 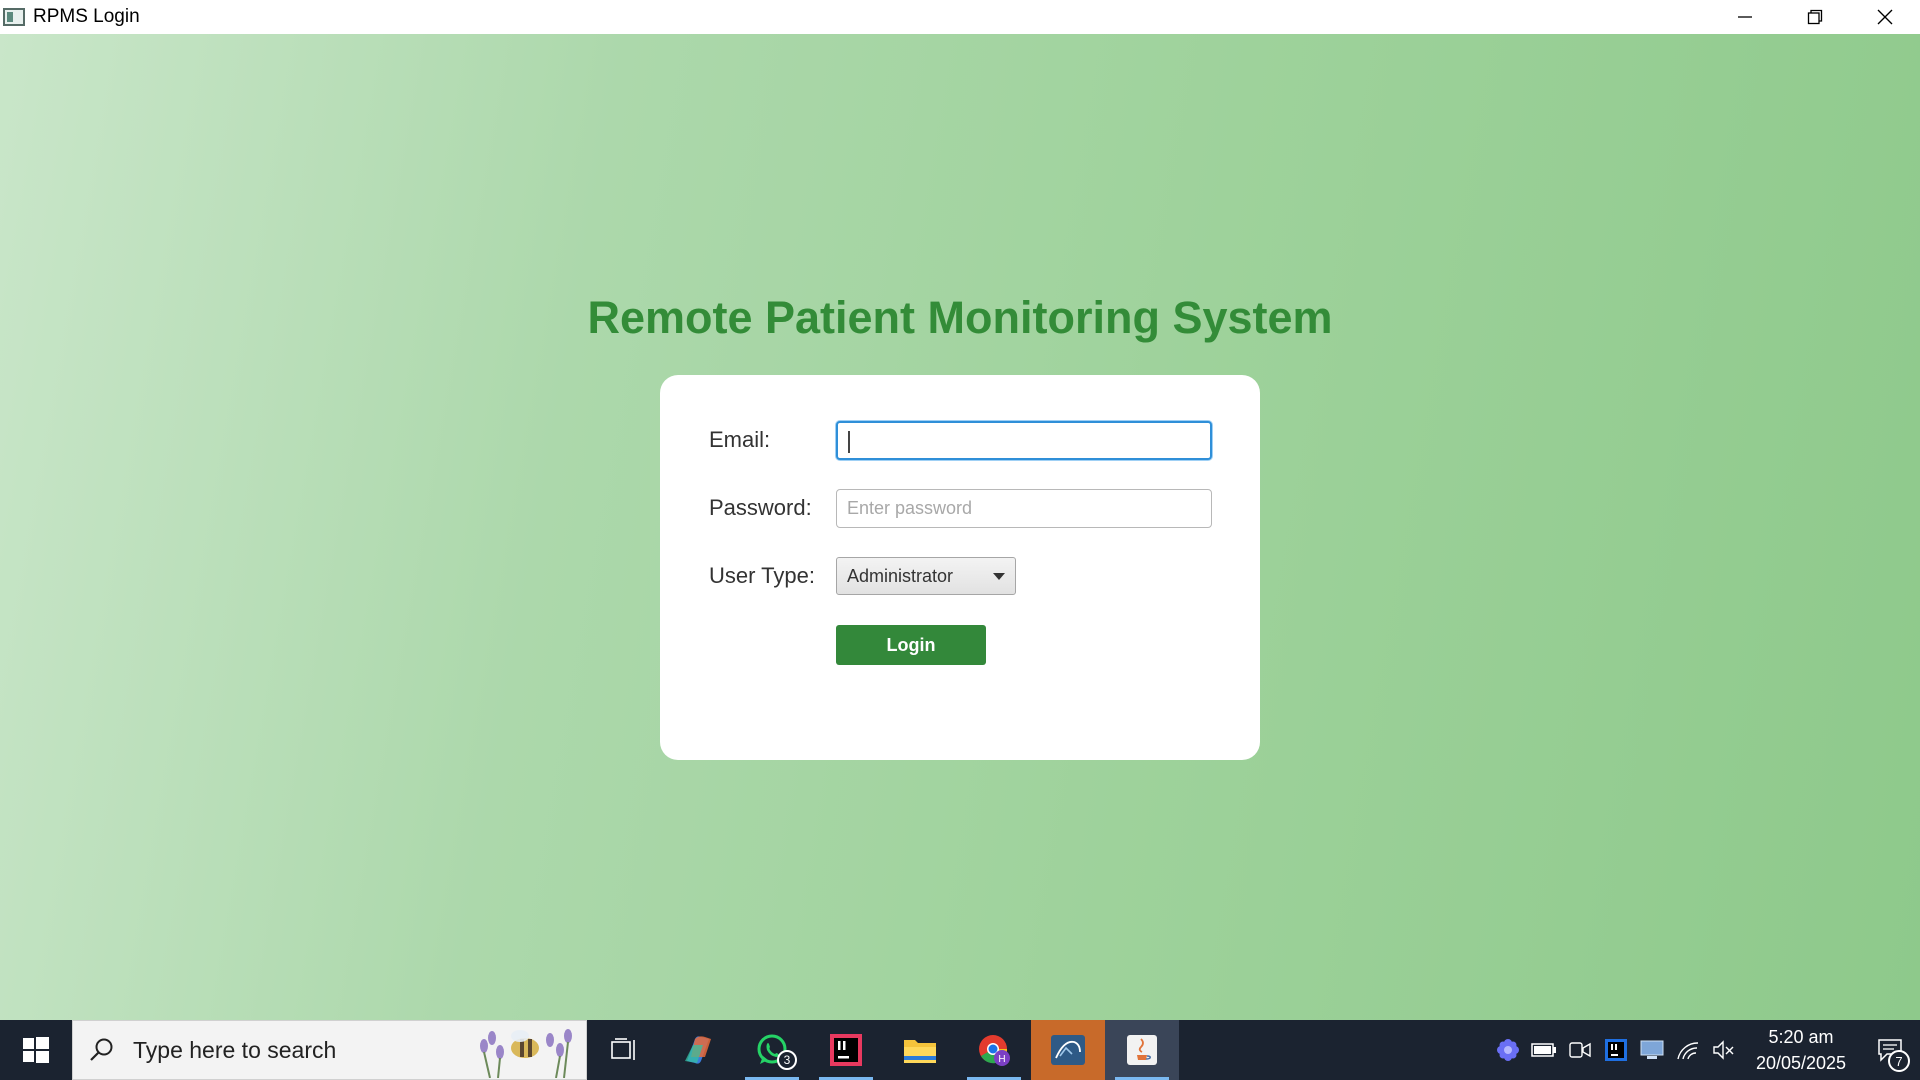 I want to click on battery-icon, so click(x=1543, y=1050).